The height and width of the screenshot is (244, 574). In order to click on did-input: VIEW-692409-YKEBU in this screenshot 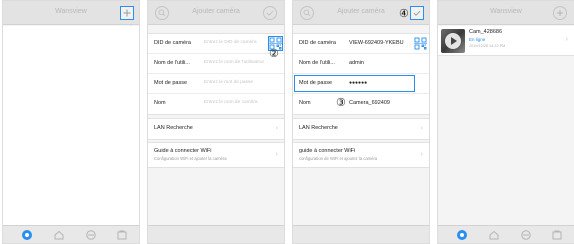, I will do `click(376, 43)`.